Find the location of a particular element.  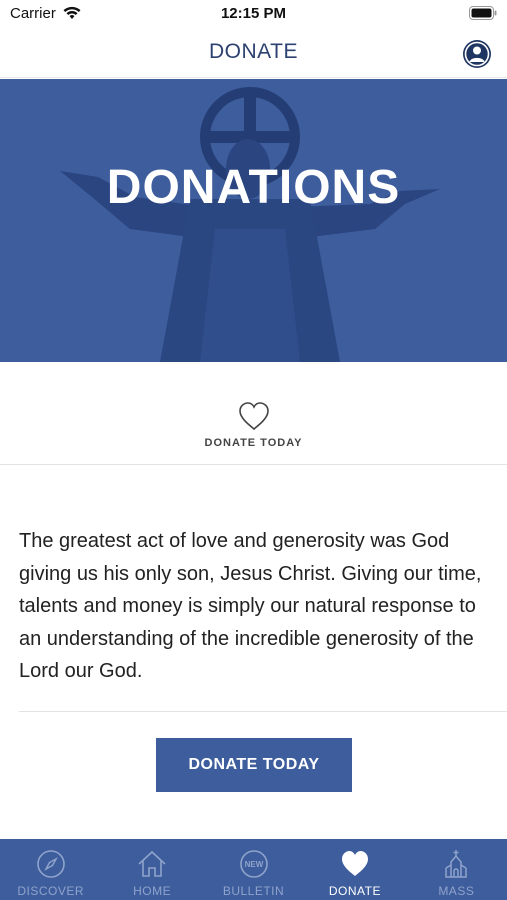

battery-icon is located at coordinates (483, 13).